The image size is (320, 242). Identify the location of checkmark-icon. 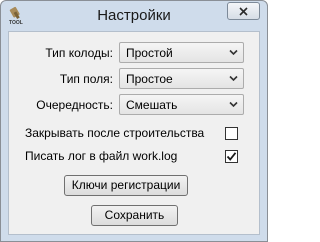
(231, 156).